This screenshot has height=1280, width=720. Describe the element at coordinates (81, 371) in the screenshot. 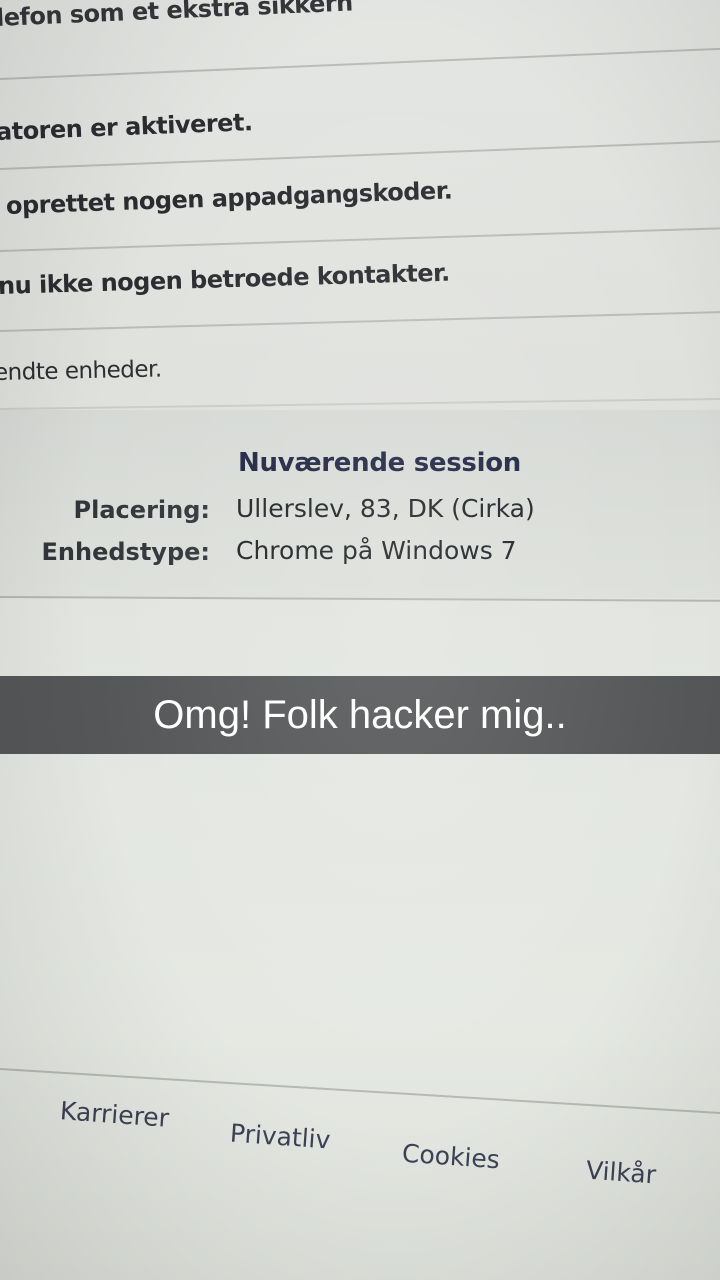

I see `settings-row-known-devices: endte enheder.` at that location.